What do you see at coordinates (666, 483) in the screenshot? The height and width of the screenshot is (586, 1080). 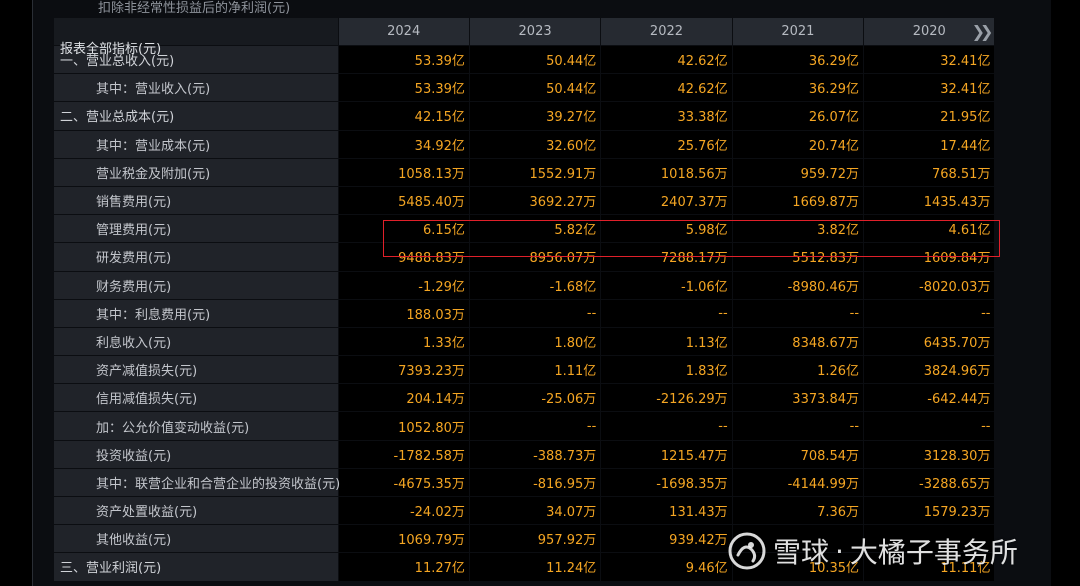 I see `value-cell: -1698.35万` at bounding box center [666, 483].